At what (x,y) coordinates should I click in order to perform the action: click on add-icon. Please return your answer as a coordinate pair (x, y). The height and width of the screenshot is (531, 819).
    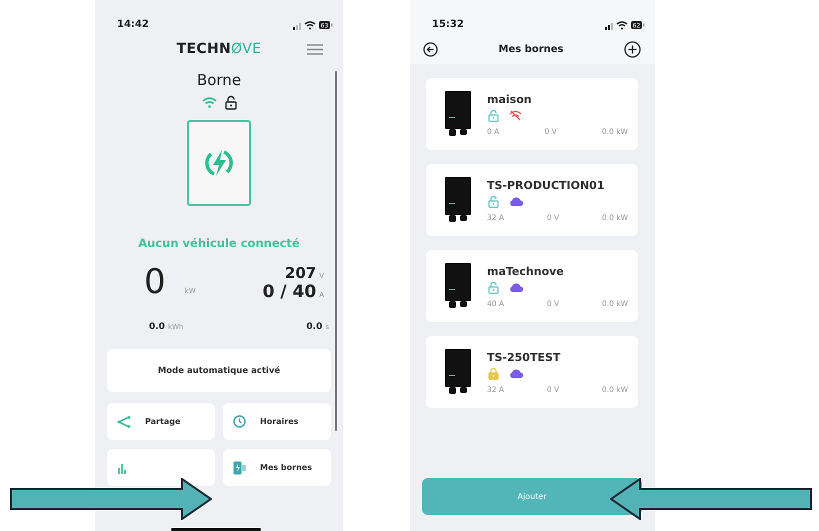
    Looking at the image, I should click on (632, 49).